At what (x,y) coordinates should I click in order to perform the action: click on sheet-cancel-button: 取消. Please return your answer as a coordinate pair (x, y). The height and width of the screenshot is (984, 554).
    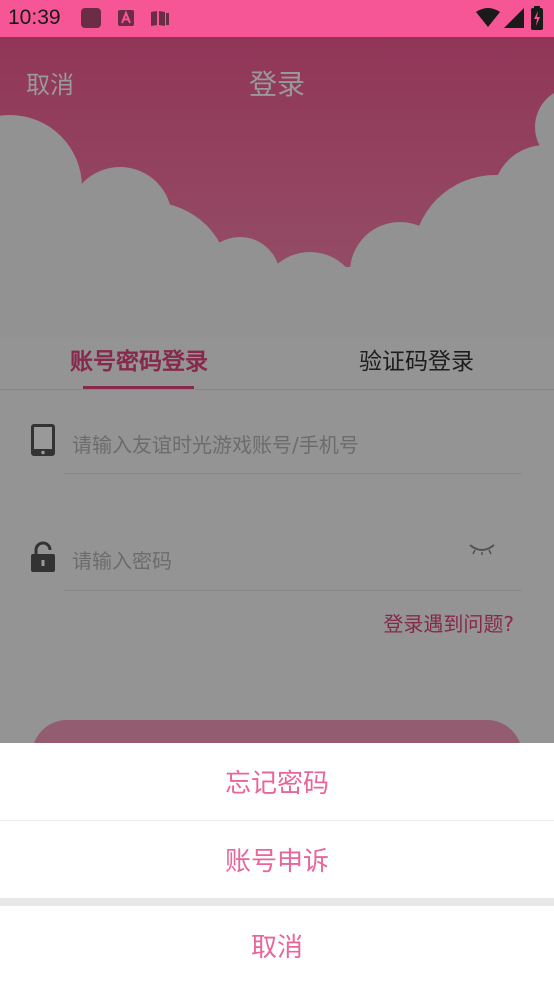
    Looking at the image, I should click on (277, 945).